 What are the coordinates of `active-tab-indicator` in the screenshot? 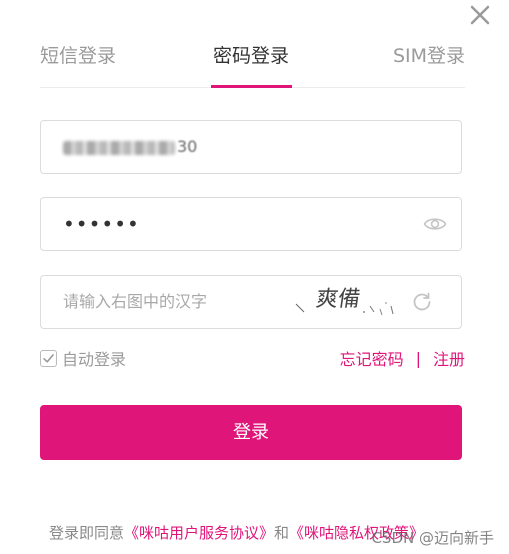 It's located at (251, 86).